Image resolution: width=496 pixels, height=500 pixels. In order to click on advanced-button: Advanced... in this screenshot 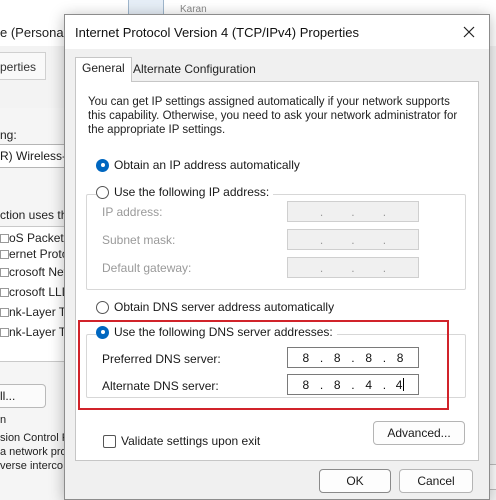, I will do `click(419, 433)`.